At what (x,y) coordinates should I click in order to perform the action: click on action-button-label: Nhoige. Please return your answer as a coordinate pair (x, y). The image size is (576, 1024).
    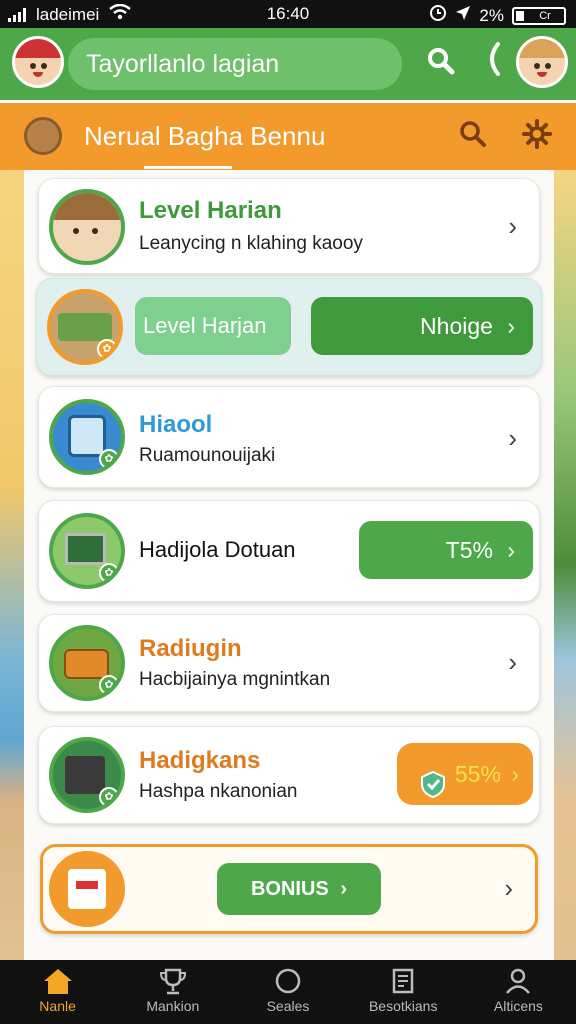
    Looking at the image, I should click on (456, 326).